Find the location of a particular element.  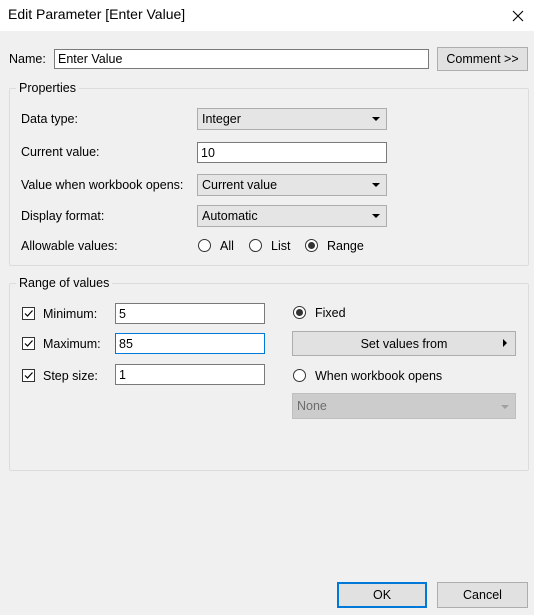

minimum-checkbox is located at coordinates (28, 313).